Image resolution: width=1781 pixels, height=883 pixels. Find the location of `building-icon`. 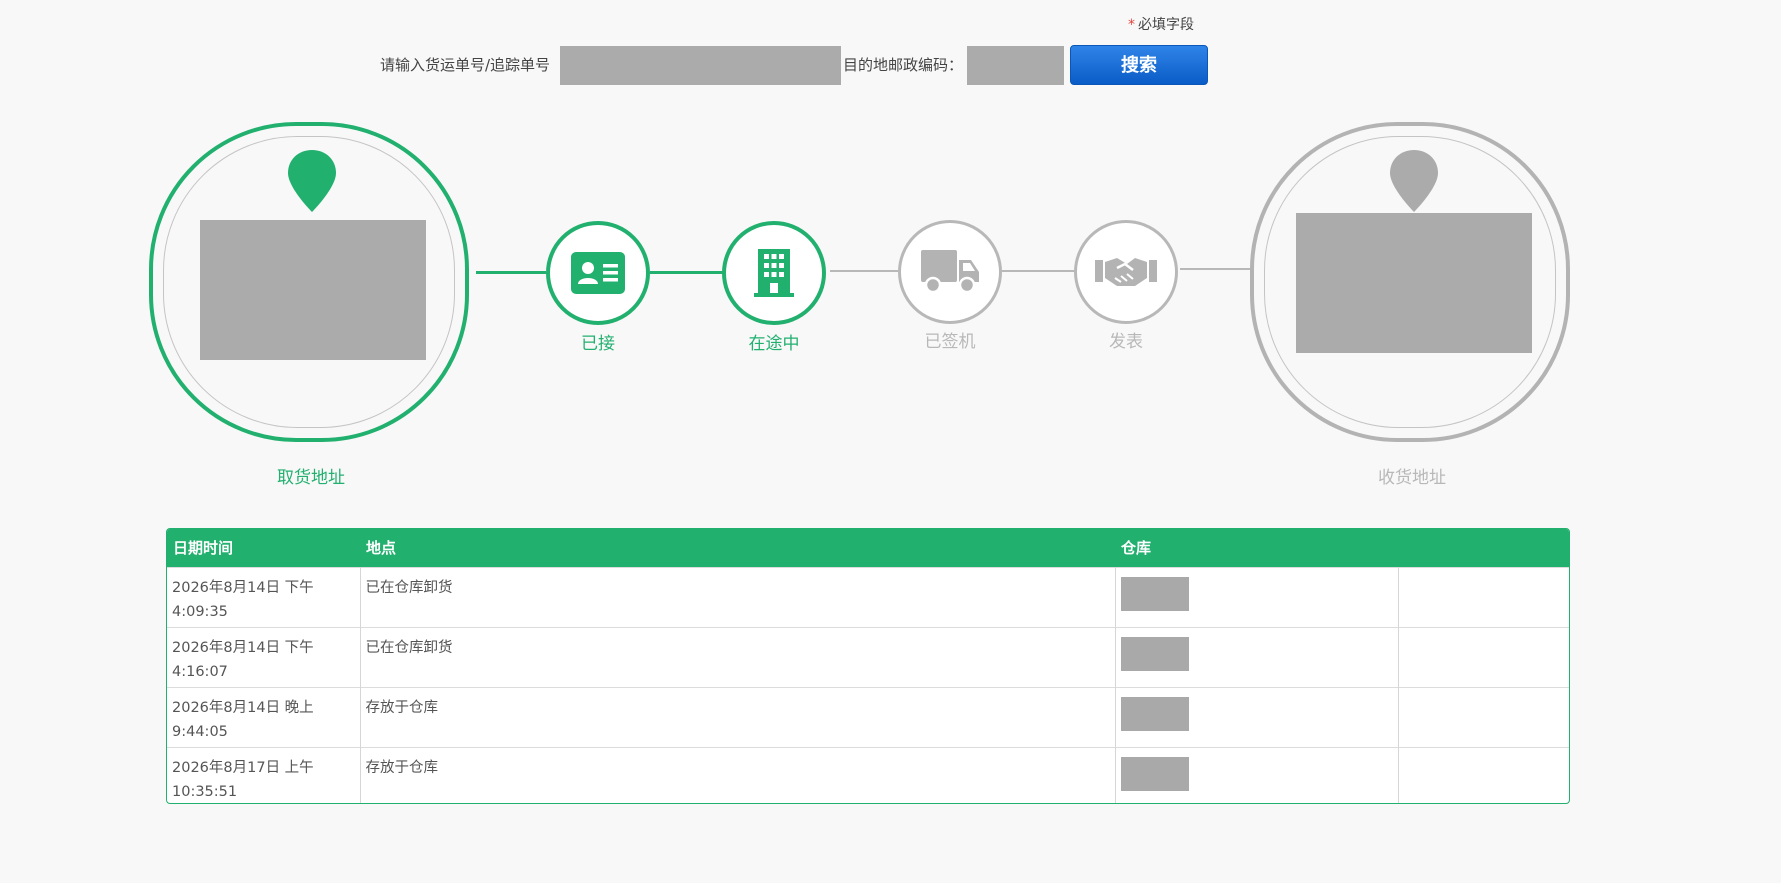

building-icon is located at coordinates (774, 273).